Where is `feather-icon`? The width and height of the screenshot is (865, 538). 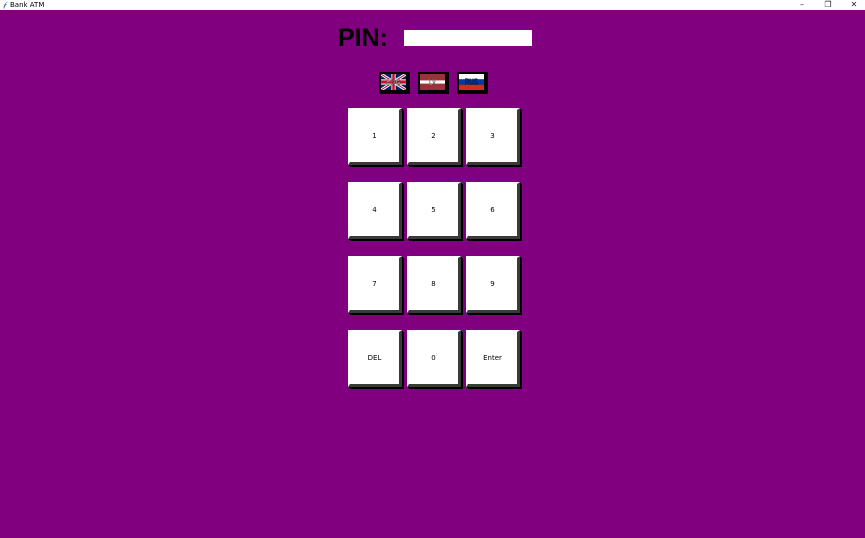
feather-icon is located at coordinates (6, 5).